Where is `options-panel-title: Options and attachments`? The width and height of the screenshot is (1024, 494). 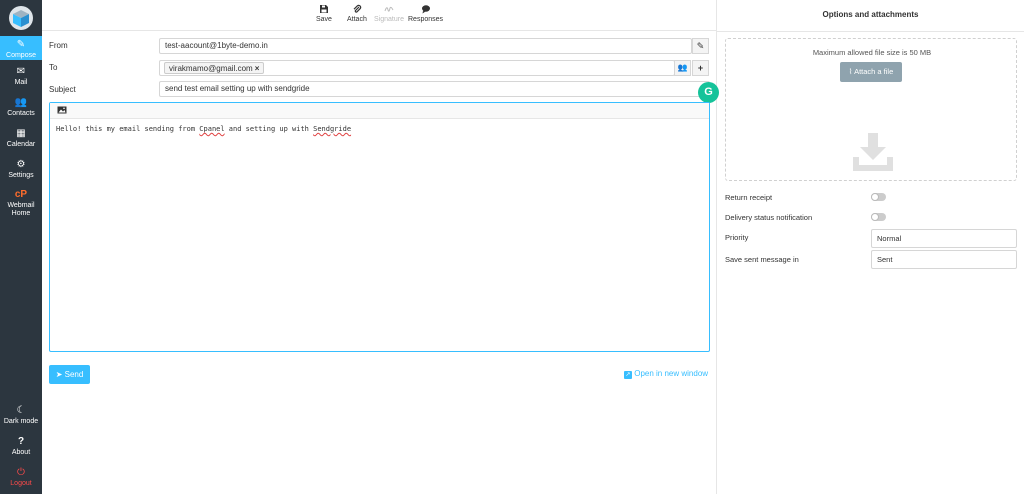
options-panel-title: Options and attachments is located at coordinates (870, 14).